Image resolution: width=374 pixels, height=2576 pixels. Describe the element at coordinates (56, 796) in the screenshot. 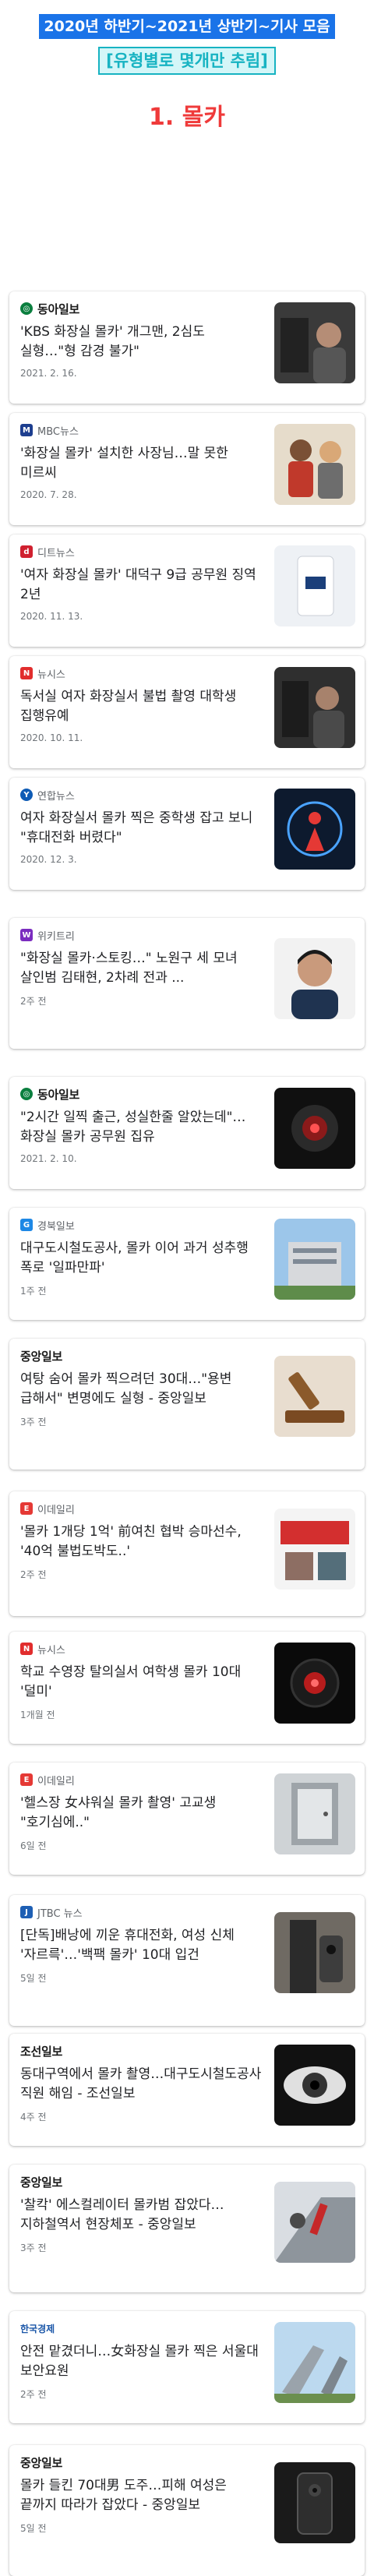

I see `source-name: 연합뉴스` at that location.